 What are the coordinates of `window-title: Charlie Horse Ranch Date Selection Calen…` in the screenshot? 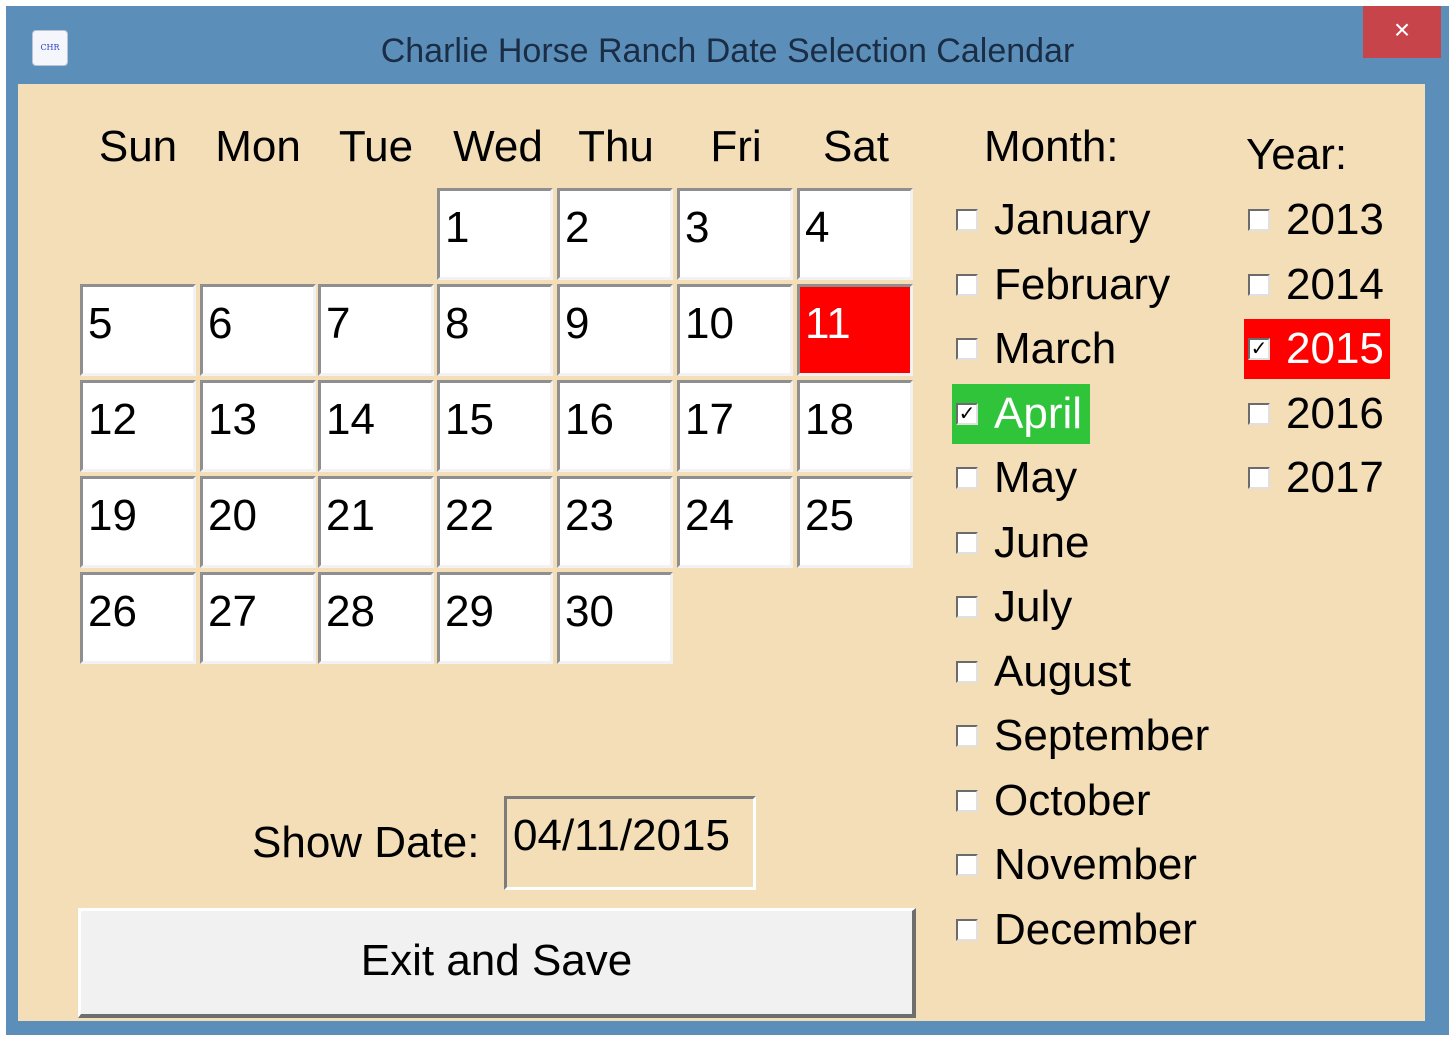 It's located at (727, 51).